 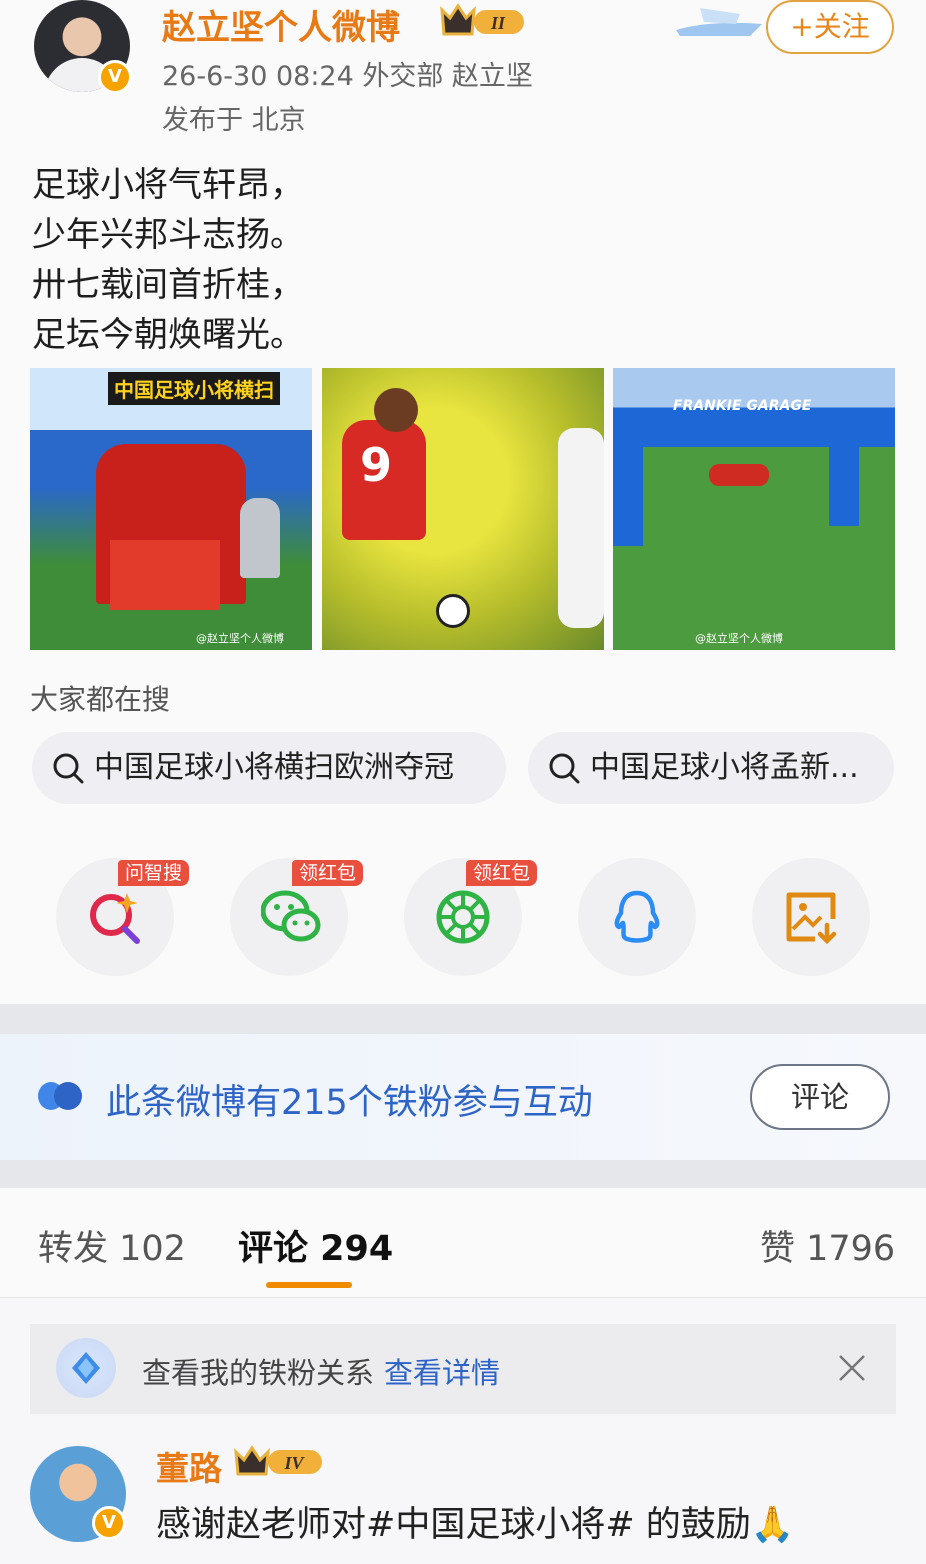 I want to click on share-qq-button, so click(x=637, y=917).